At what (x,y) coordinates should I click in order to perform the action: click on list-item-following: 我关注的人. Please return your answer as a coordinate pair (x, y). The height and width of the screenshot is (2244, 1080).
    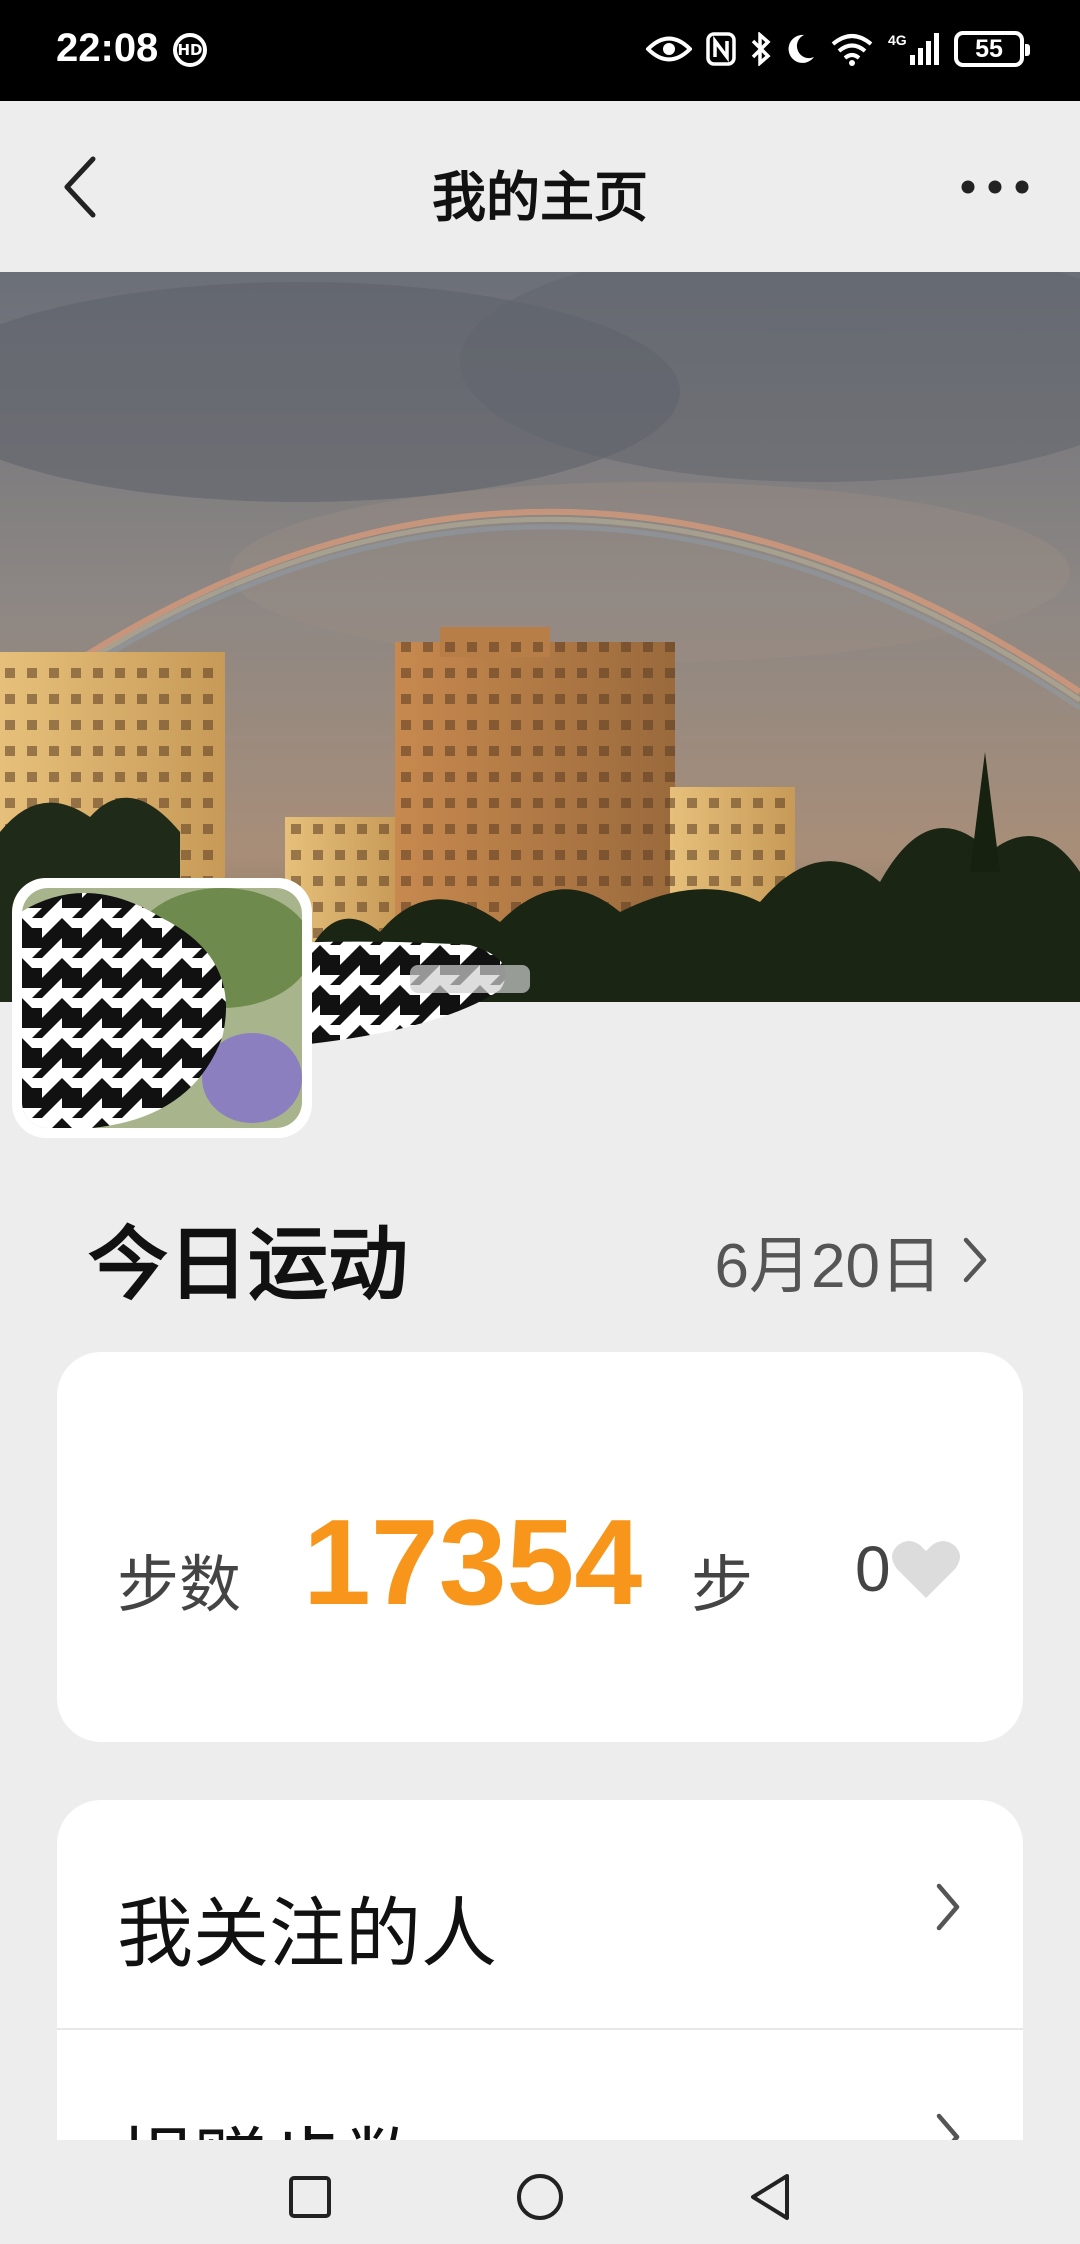
    Looking at the image, I should click on (540, 1914).